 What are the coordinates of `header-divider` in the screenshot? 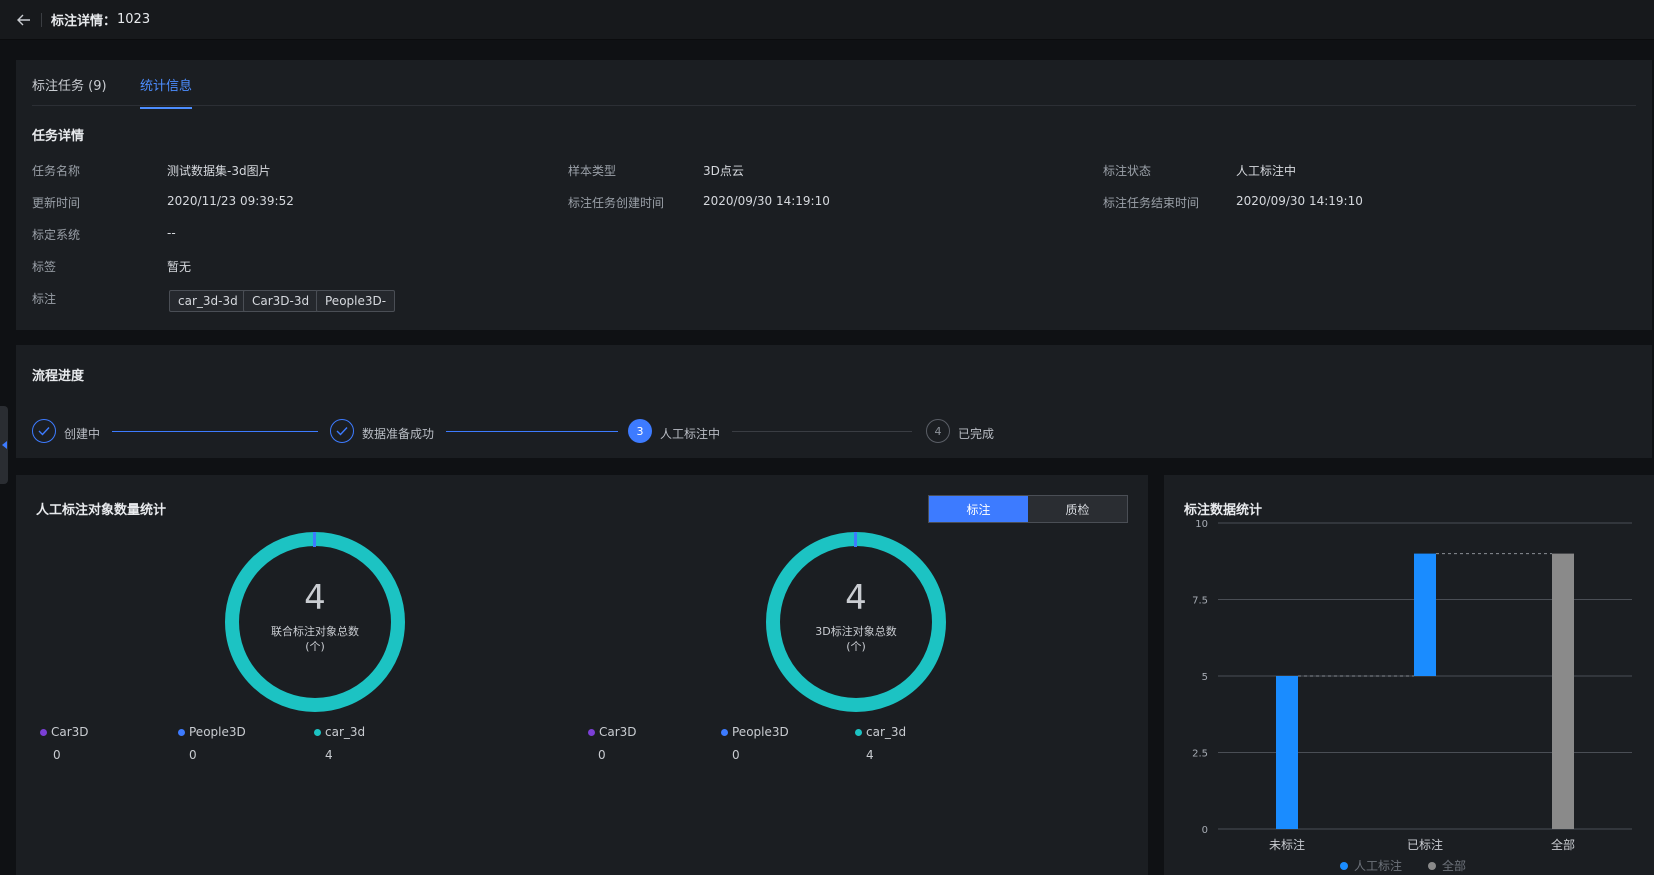 It's located at (41, 19).